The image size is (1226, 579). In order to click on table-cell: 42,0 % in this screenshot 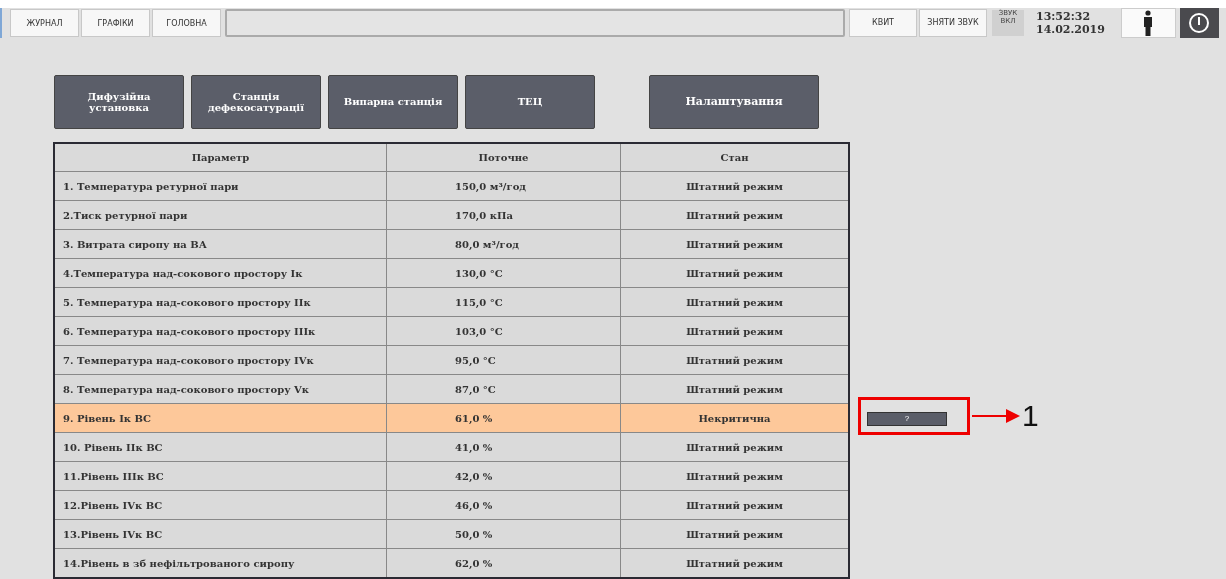, I will do `click(504, 476)`.